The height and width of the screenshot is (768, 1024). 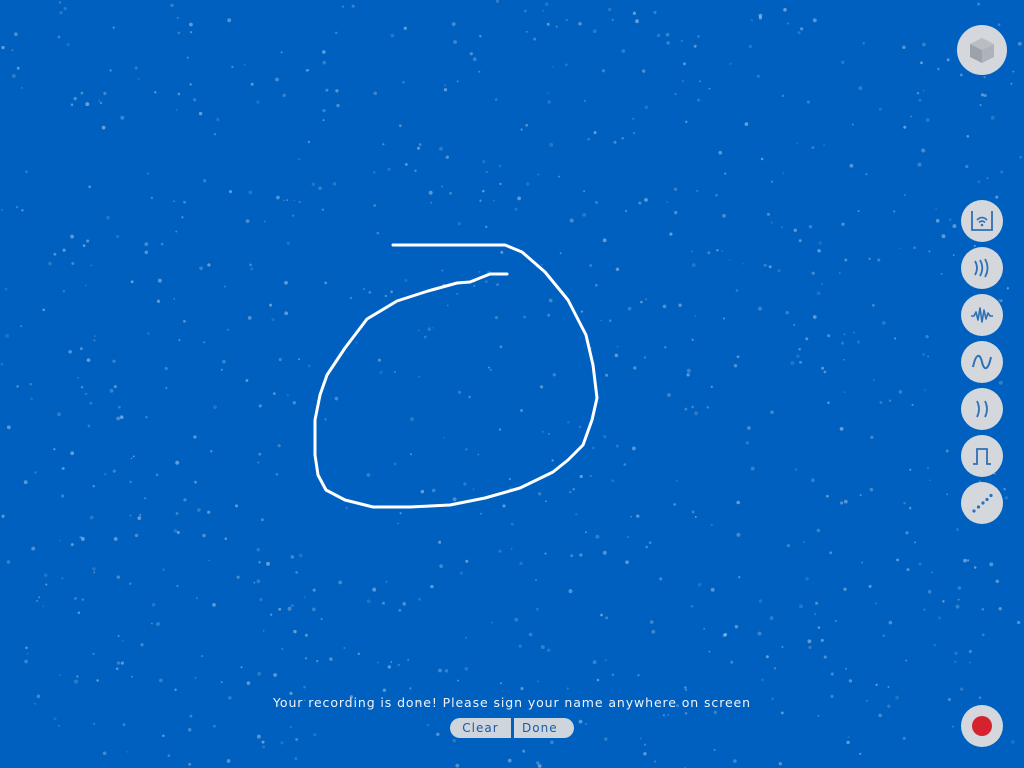 What do you see at coordinates (480, 728) in the screenshot?
I see `clear-button: Clear` at bounding box center [480, 728].